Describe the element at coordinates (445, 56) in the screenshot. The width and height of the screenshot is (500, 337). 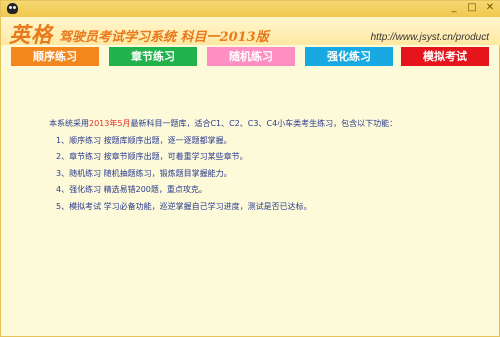
I see `tab-mock-exam: 模拟考试` at that location.